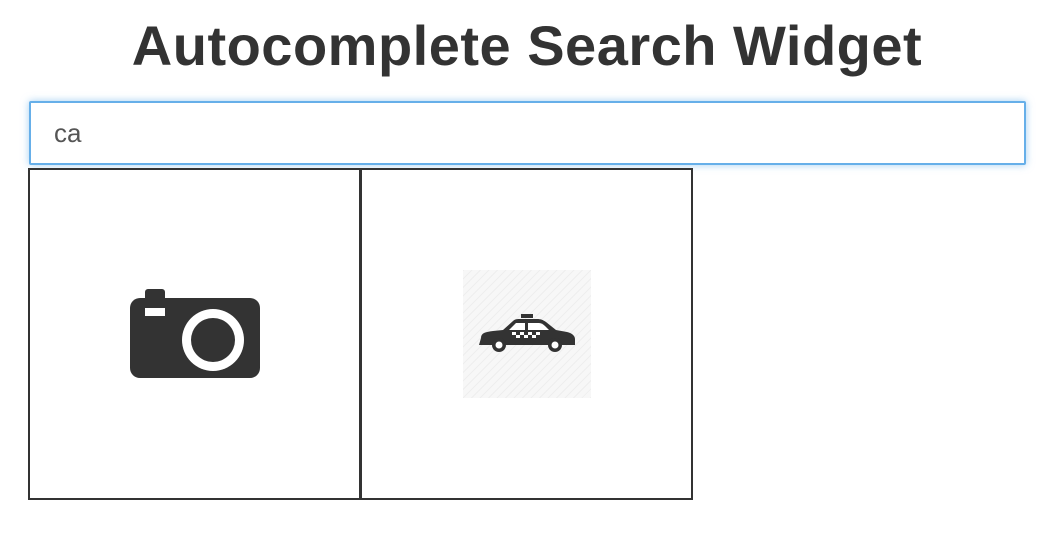 This screenshot has height=548, width=1054. I want to click on camera-icon, so click(194, 333).